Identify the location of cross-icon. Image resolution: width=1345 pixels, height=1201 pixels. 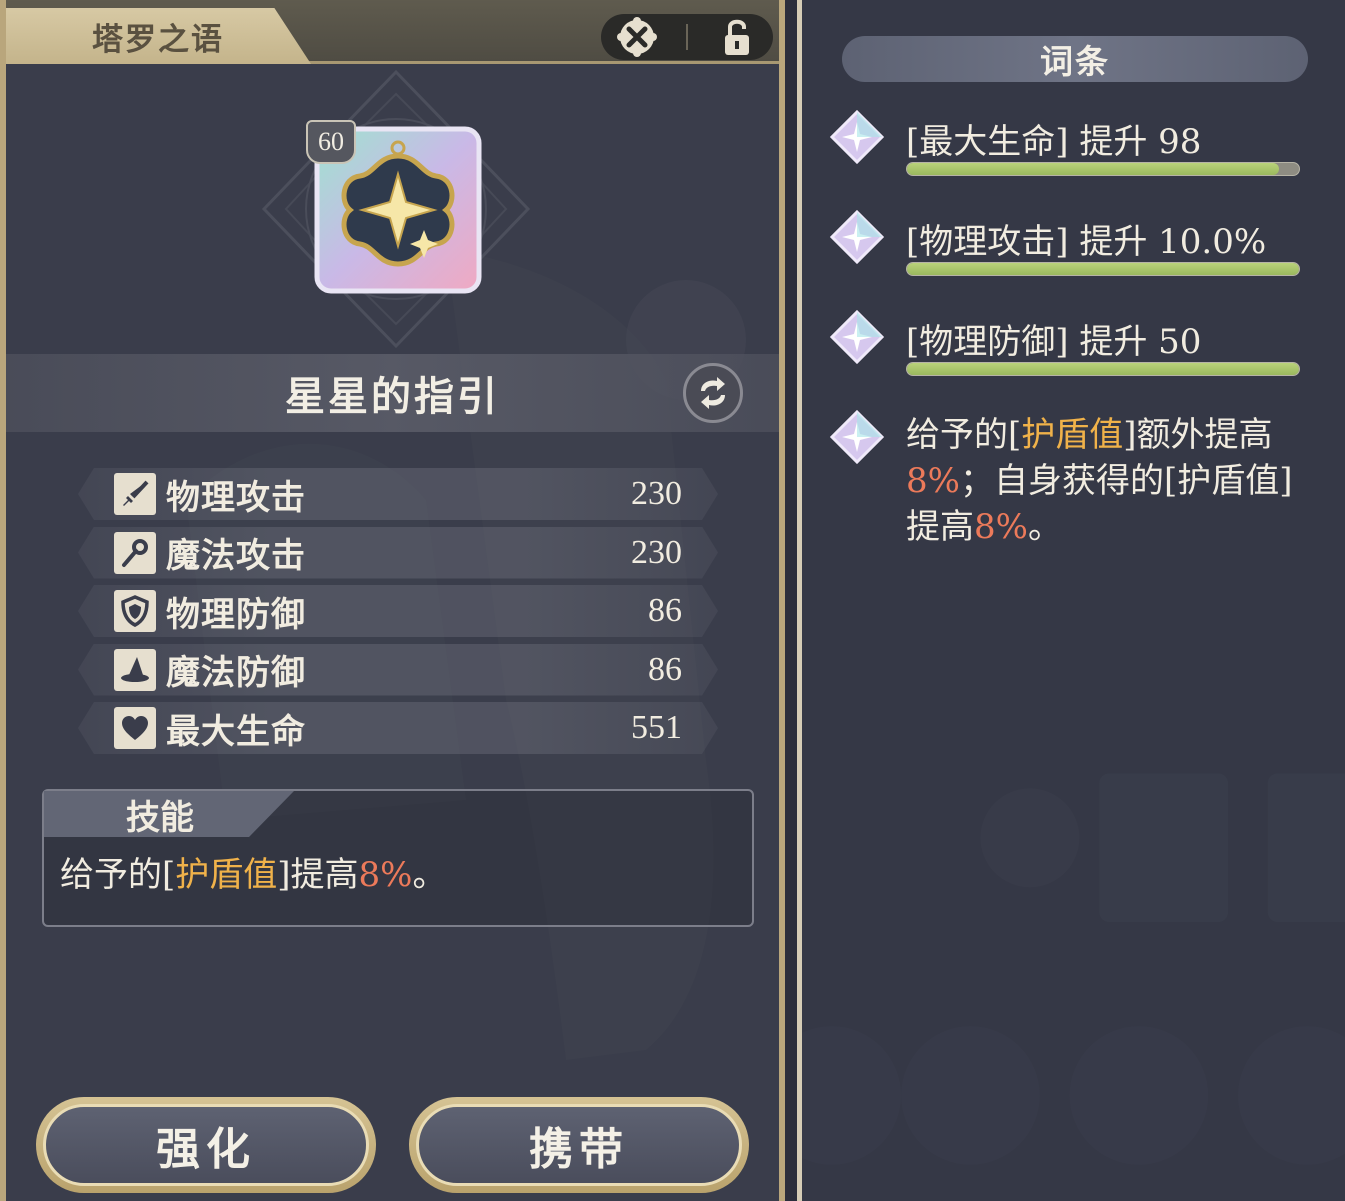
(636, 37).